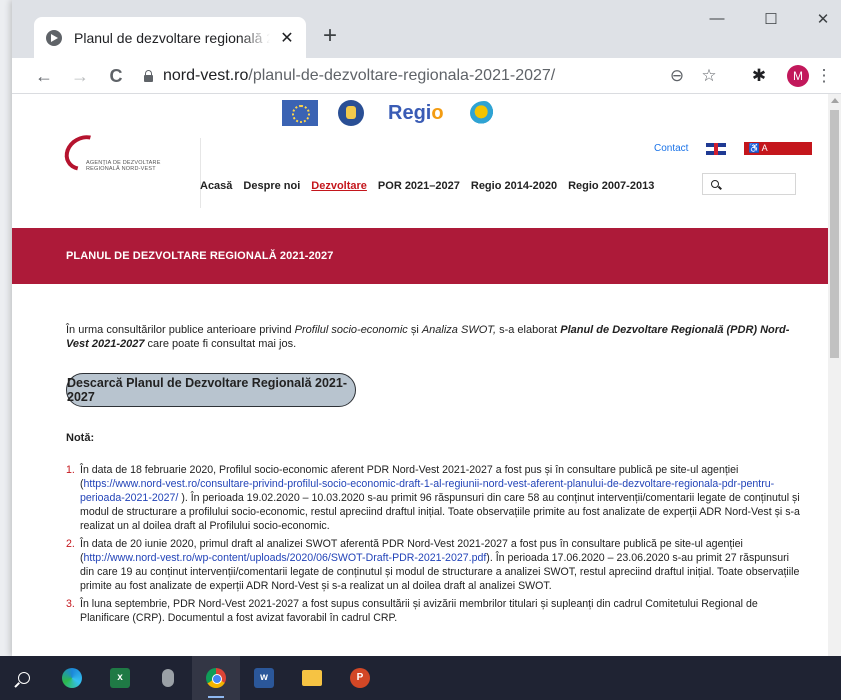 The image size is (841, 700). What do you see at coordinates (778, 148) in the screenshot?
I see `accessibility-button: ♿ A` at bounding box center [778, 148].